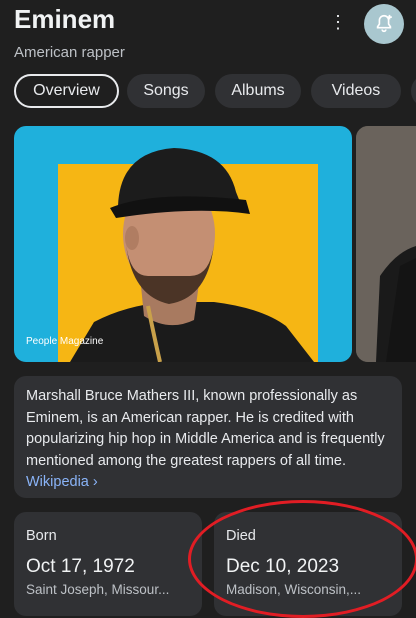 This screenshot has height=618, width=416. I want to click on born-date: Oct 17, 1972, so click(80, 566).